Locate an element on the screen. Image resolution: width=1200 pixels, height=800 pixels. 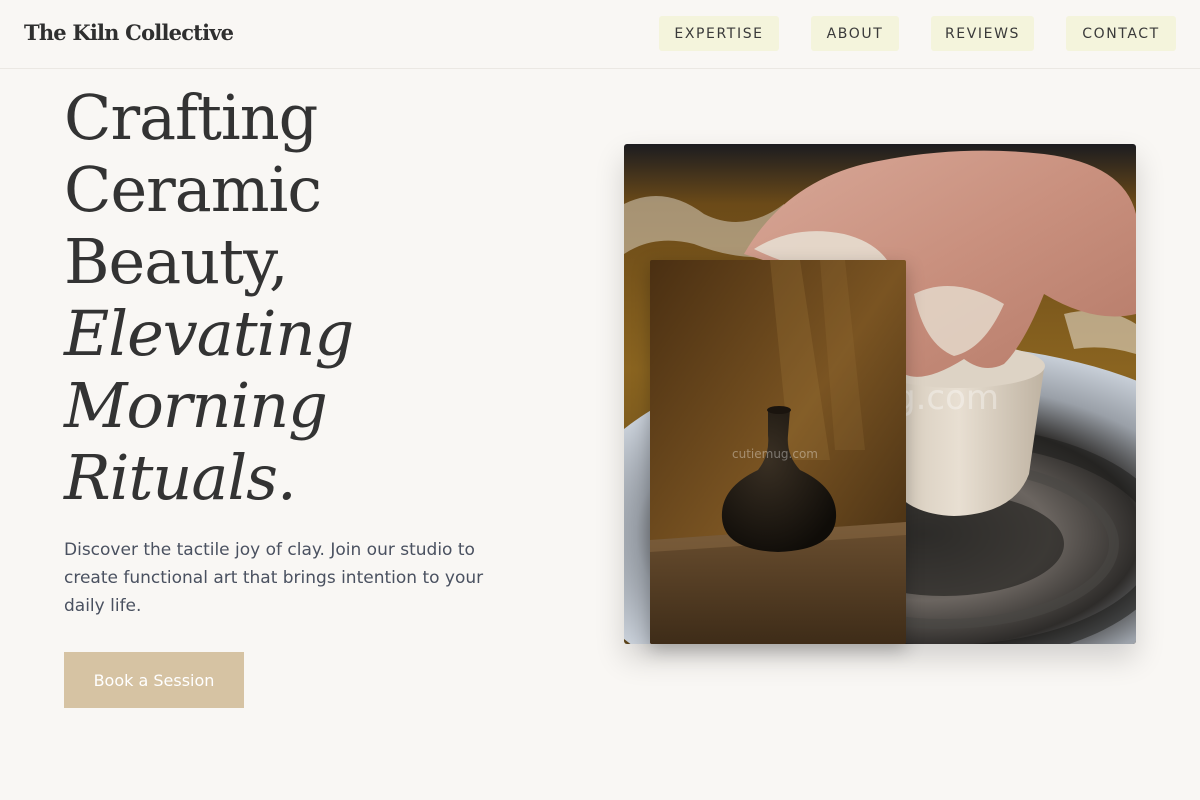
nav-about-button: ABOUT is located at coordinates (855, 33).